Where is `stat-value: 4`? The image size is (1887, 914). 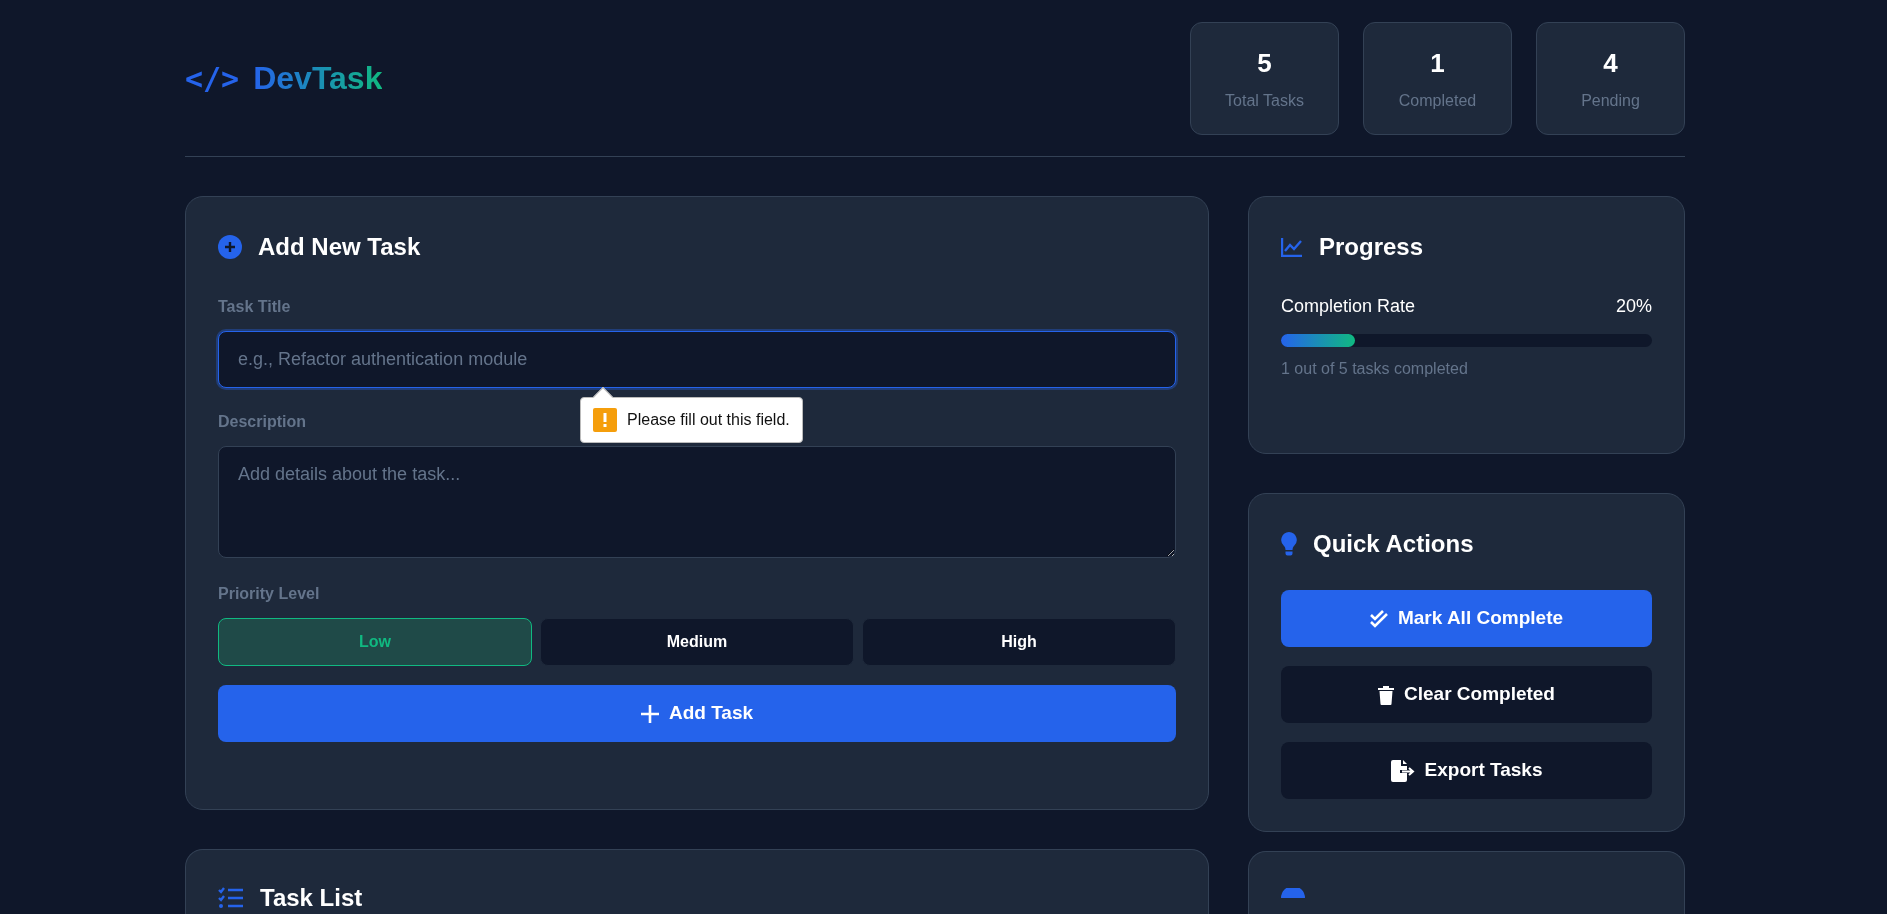 stat-value: 4 is located at coordinates (1610, 63).